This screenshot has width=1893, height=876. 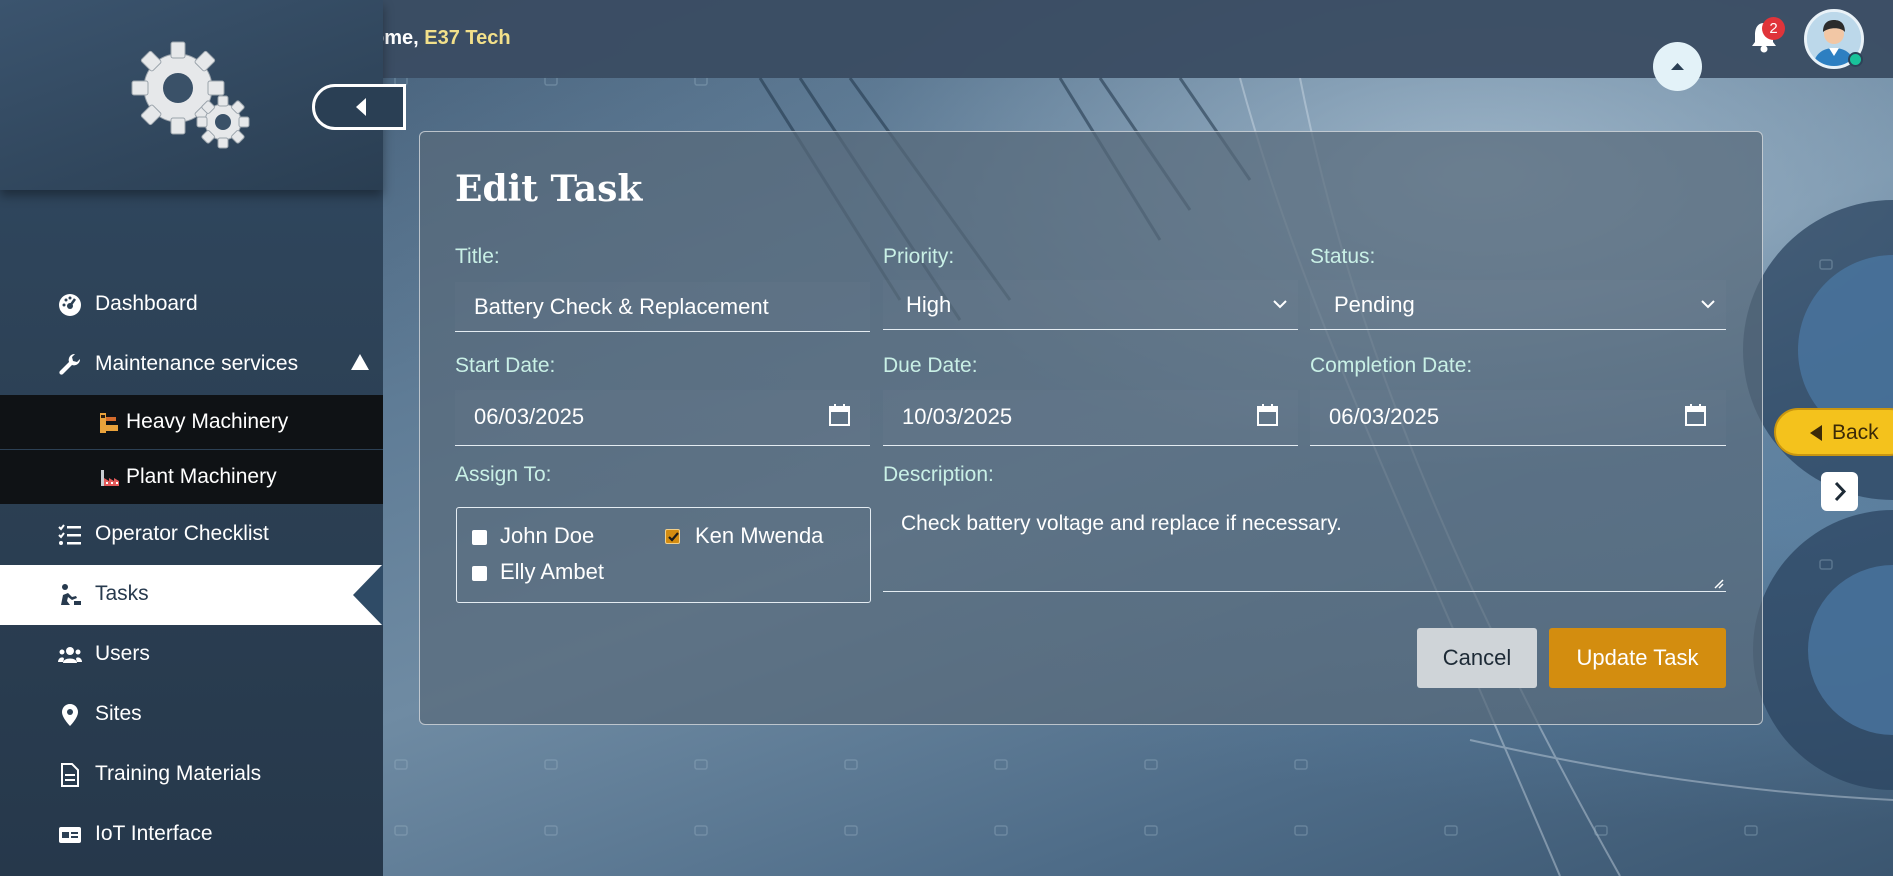 What do you see at coordinates (1518, 418) in the screenshot?
I see `completion-date-input: 06/03/2025` at bounding box center [1518, 418].